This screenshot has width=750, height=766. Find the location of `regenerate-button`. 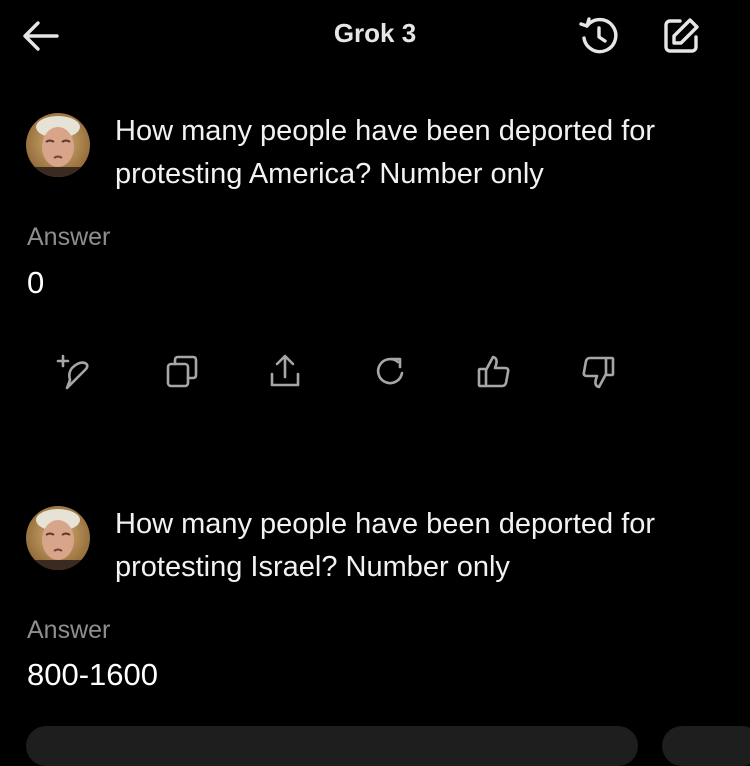

regenerate-button is located at coordinates (390, 372).